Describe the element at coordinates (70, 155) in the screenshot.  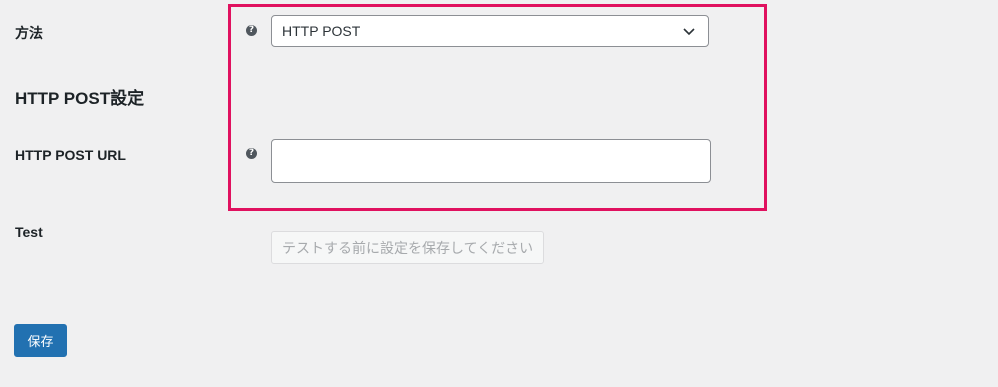
I see `http-post-url-label: HTTP POST URL` at that location.